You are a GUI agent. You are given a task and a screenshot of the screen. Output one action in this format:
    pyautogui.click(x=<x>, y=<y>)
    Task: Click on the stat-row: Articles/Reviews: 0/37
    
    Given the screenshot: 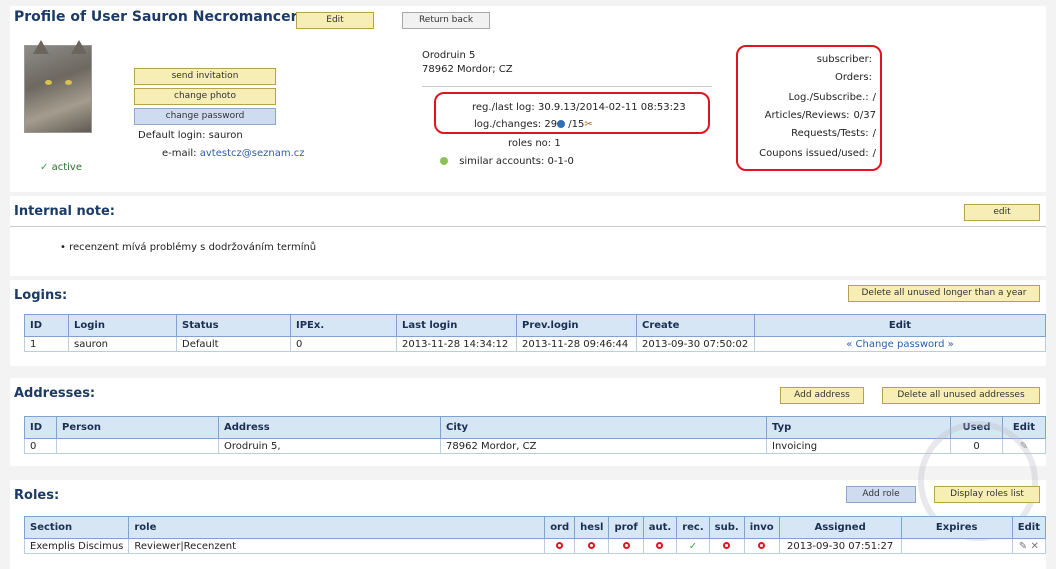 What is the action you would take?
    pyautogui.click(x=820, y=115)
    